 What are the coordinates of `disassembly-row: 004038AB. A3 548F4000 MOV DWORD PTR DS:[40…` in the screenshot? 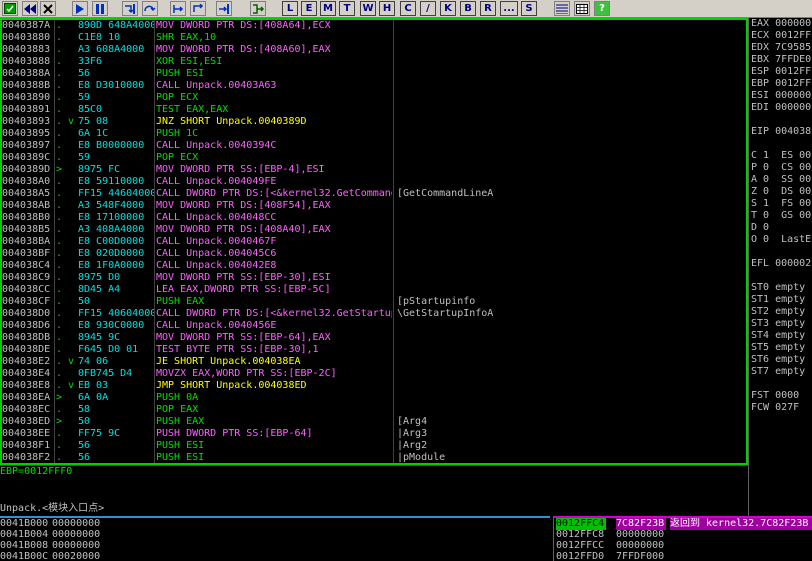 It's located at (374, 206).